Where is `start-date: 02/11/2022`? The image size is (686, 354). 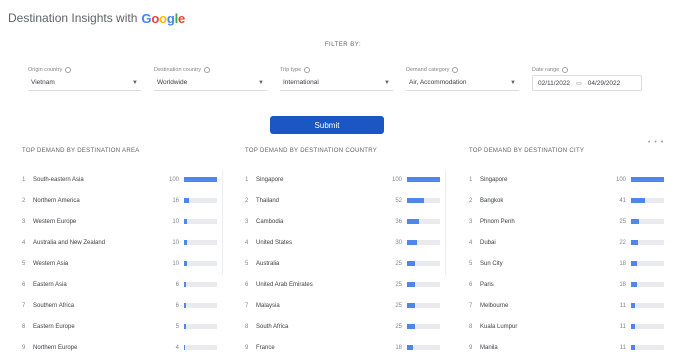
start-date: 02/11/2022 is located at coordinates (554, 83).